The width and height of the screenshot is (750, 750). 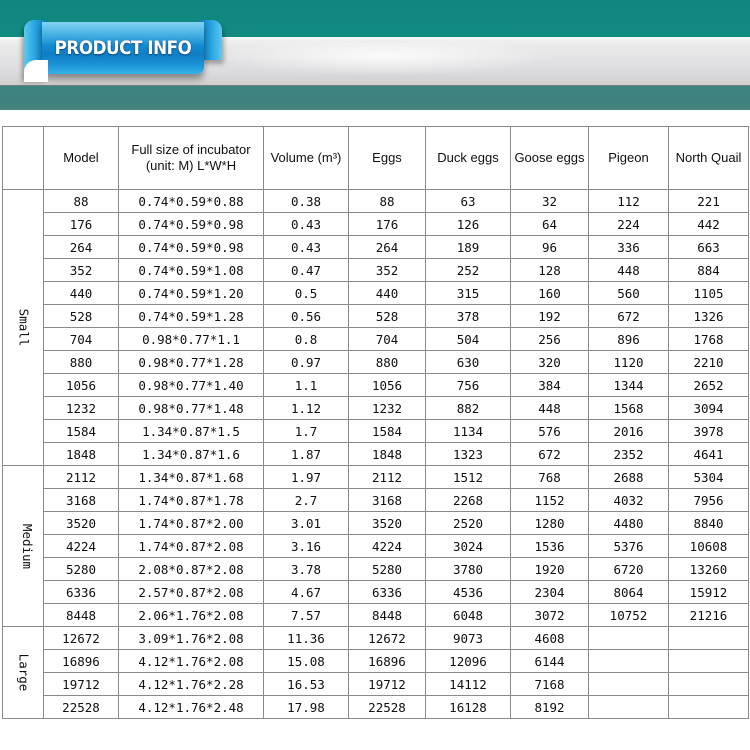 What do you see at coordinates (468, 569) in the screenshot?
I see `cell-duck-eggs: 3780` at bounding box center [468, 569].